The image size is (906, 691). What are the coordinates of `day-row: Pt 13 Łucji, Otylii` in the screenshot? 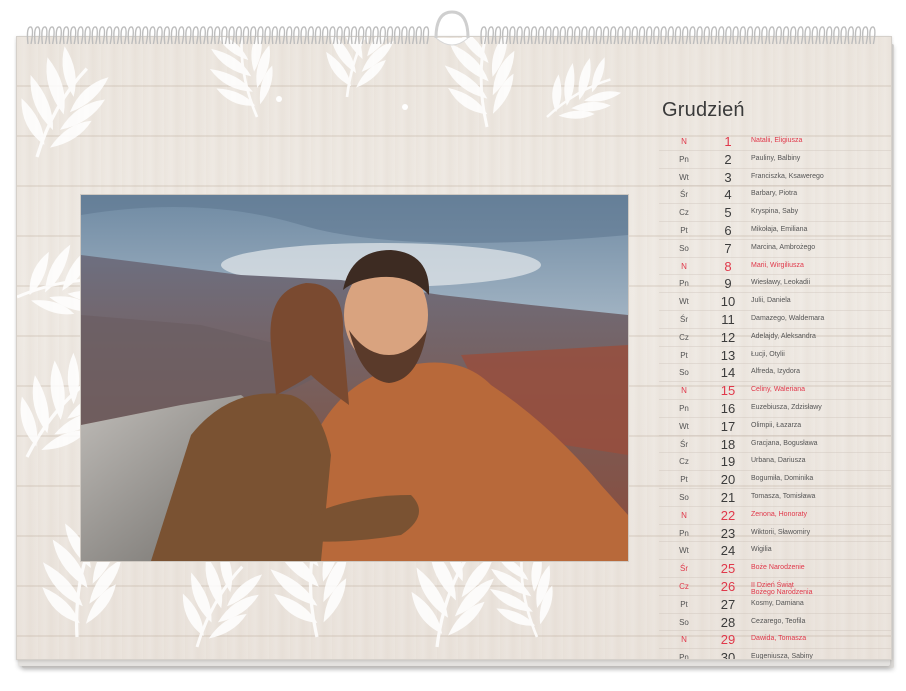 It's located at (775, 356).